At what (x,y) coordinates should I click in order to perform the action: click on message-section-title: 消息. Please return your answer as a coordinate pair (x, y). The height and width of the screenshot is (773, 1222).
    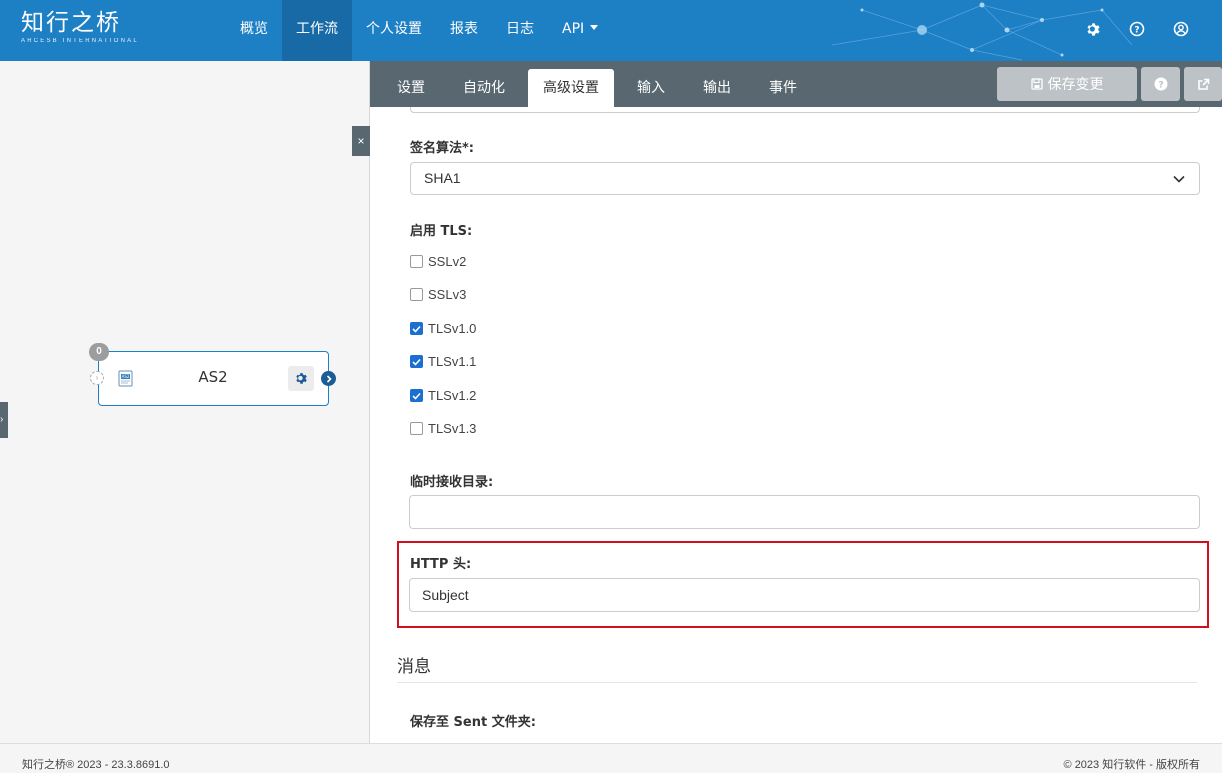
    Looking at the image, I should click on (414, 667).